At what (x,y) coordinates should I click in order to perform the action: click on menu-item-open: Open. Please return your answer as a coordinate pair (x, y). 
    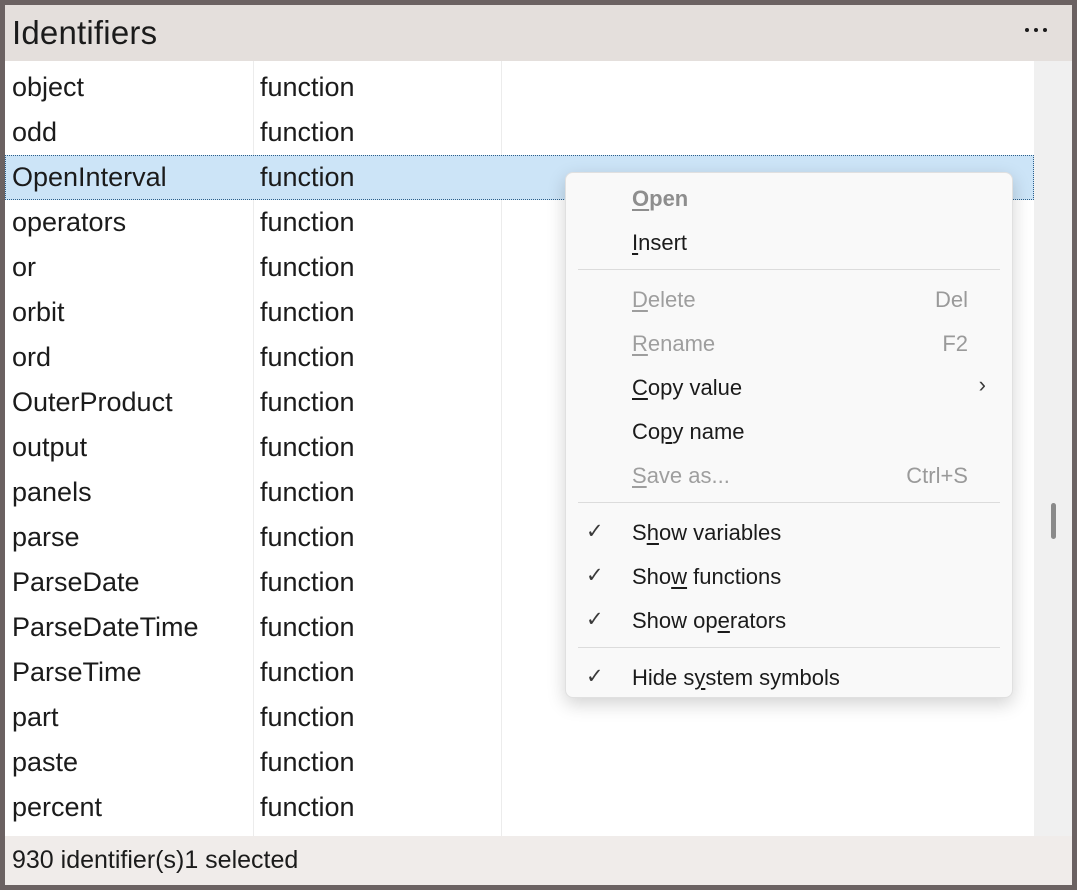
    Looking at the image, I should click on (789, 199).